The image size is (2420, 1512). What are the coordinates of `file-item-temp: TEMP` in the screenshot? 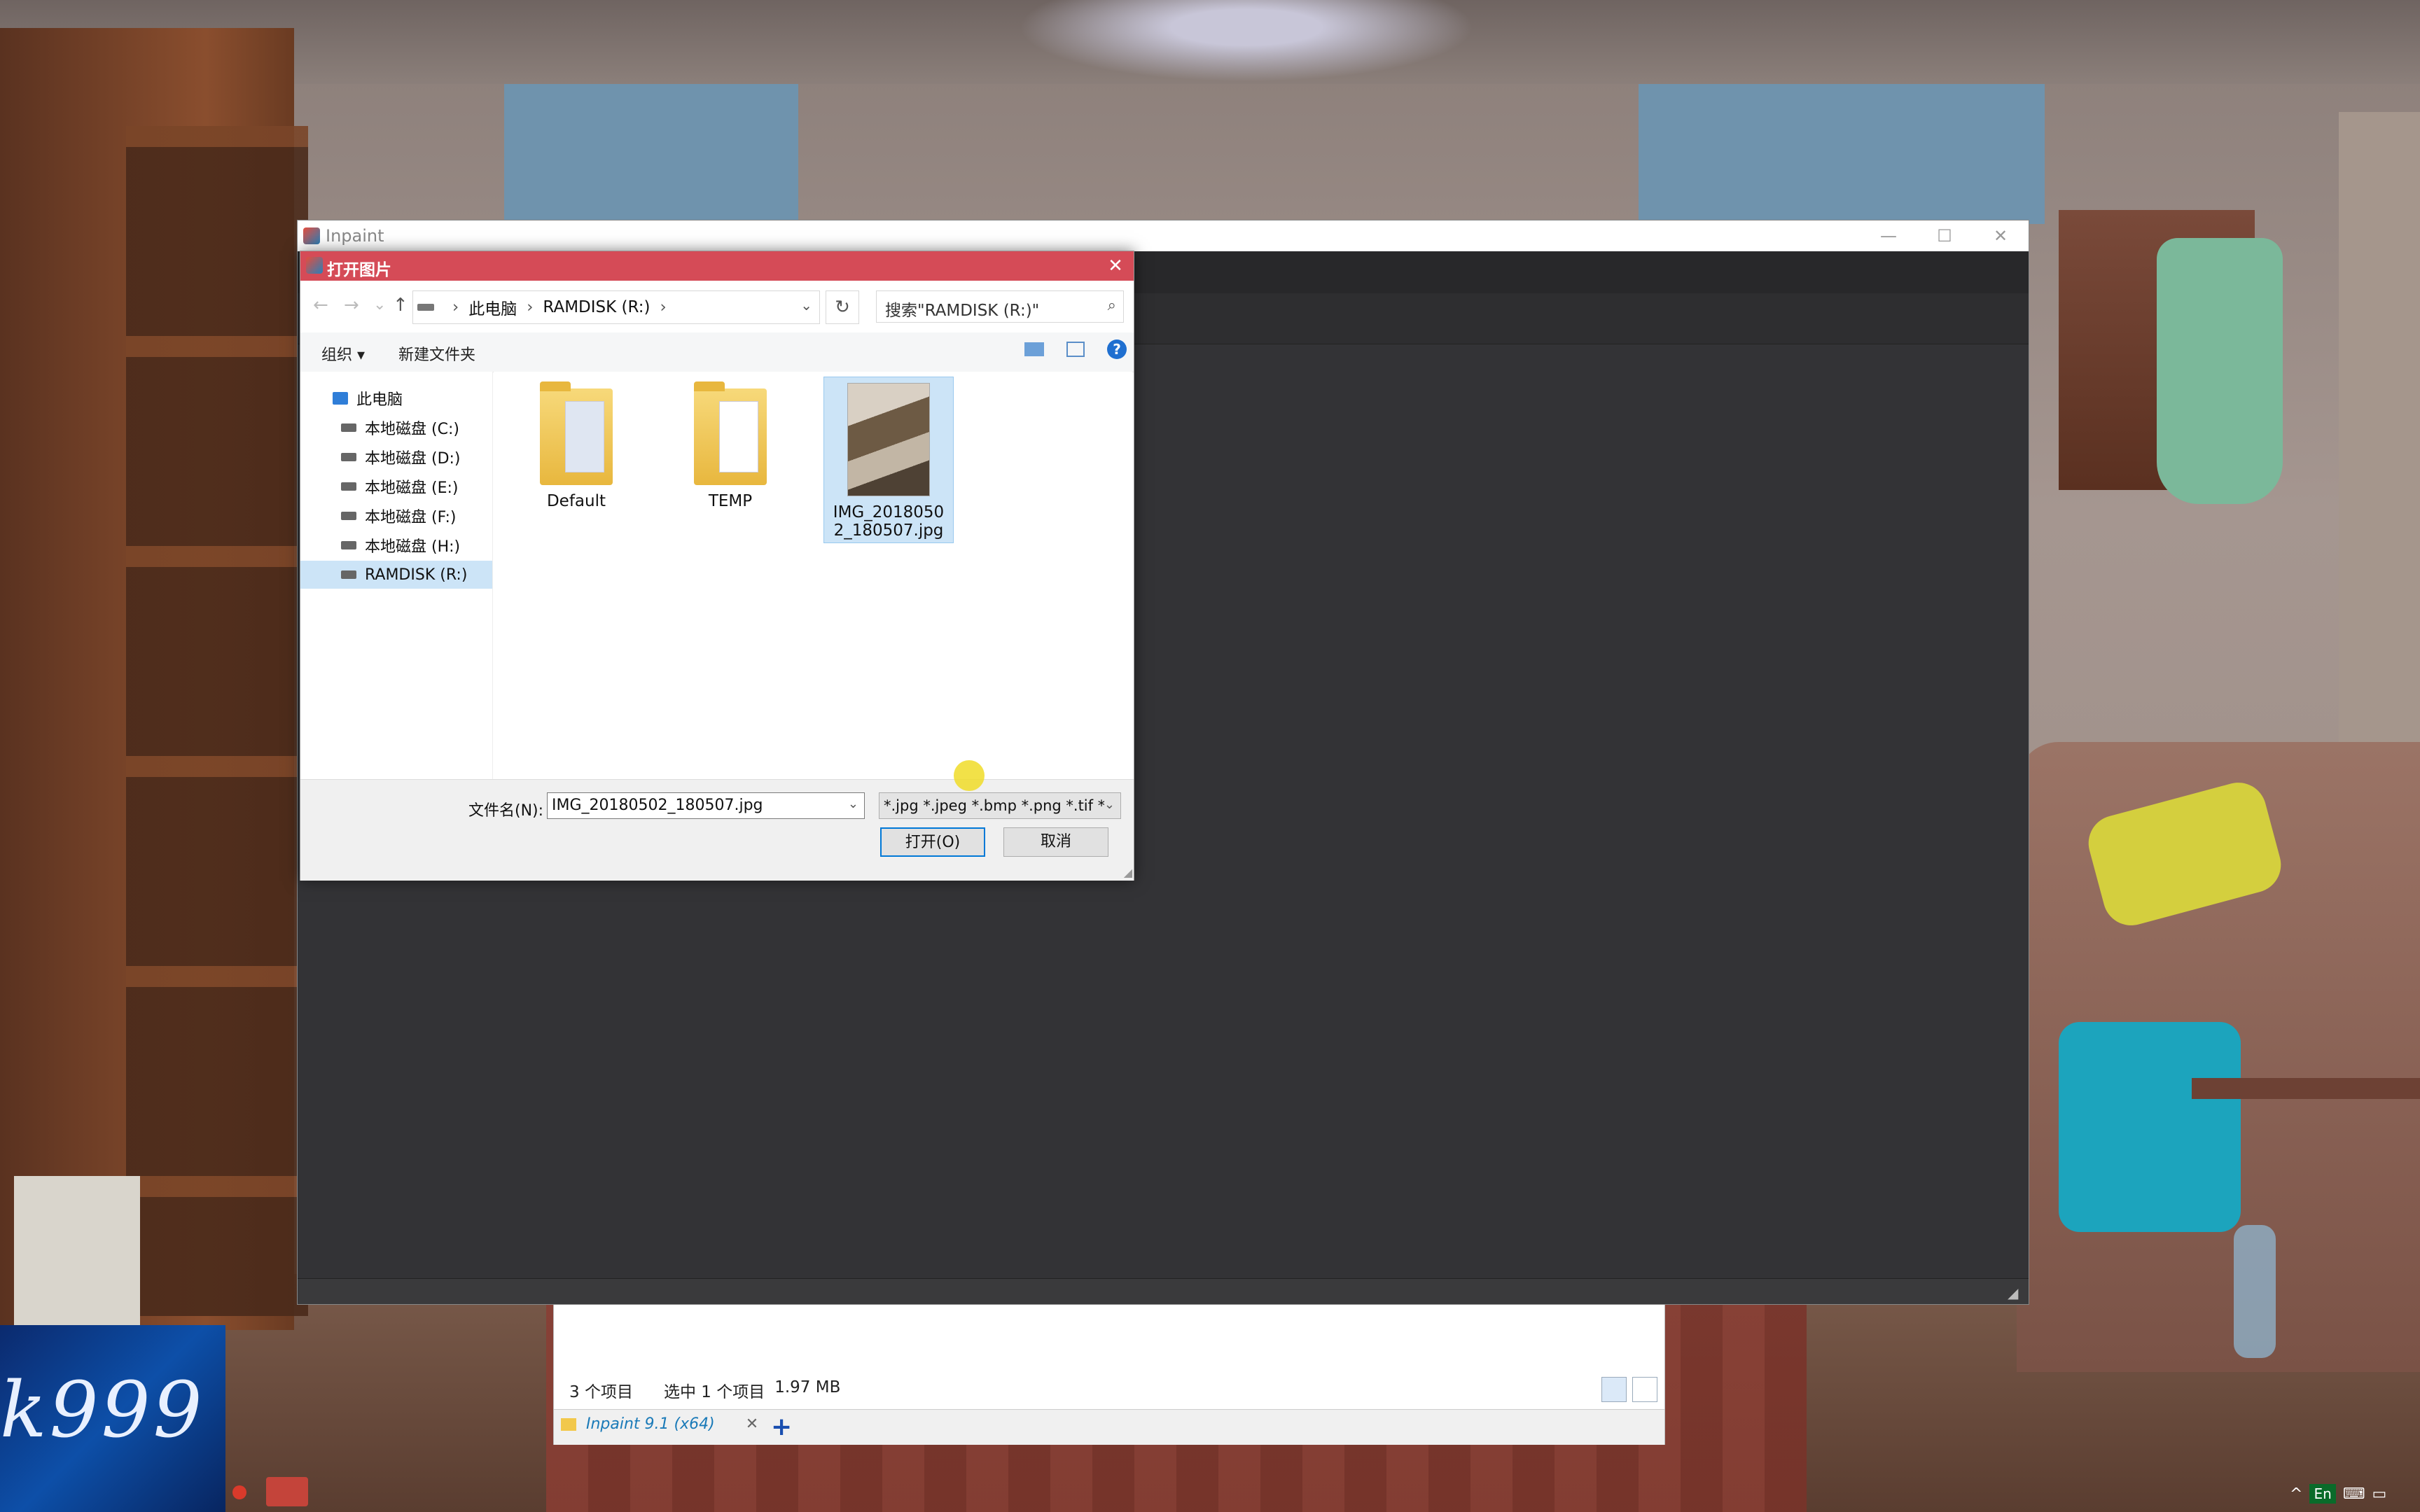 It's located at (730, 443).